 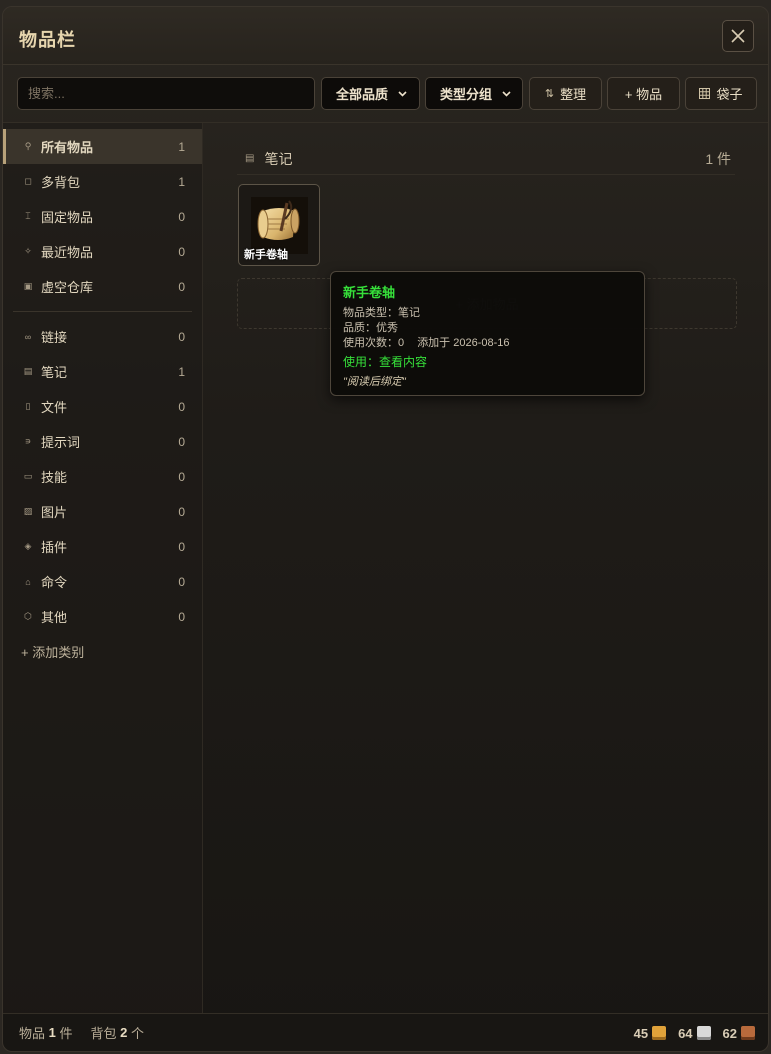 I want to click on tooltip-flavor-text: "阅读后绑定", so click(x=374, y=382).